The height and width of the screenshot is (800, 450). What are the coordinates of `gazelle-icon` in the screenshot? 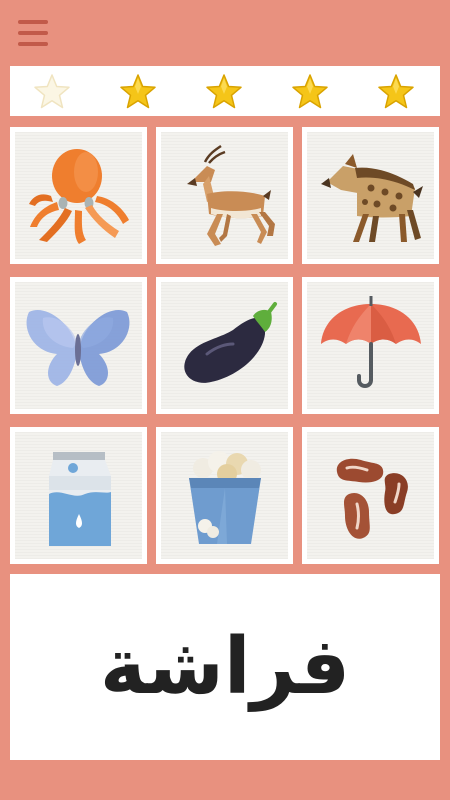 It's located at (231, 195).